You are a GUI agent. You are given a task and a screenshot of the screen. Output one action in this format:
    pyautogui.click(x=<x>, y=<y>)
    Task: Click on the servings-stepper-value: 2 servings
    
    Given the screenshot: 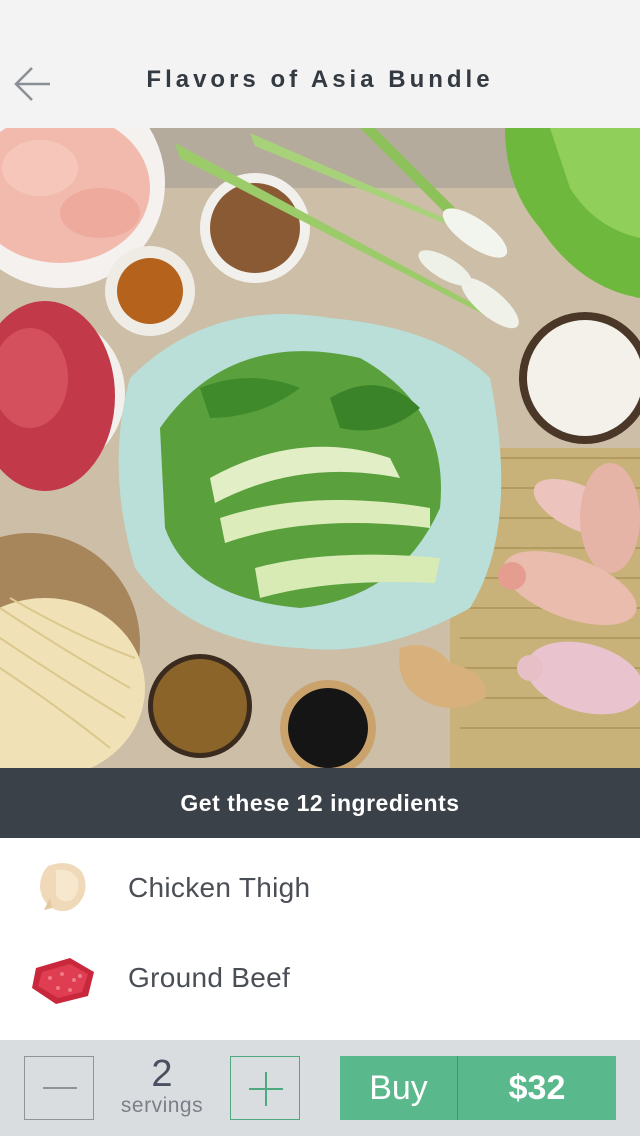 What is the action you would take?
    pyautogui.click(x=162, y=1086)
    